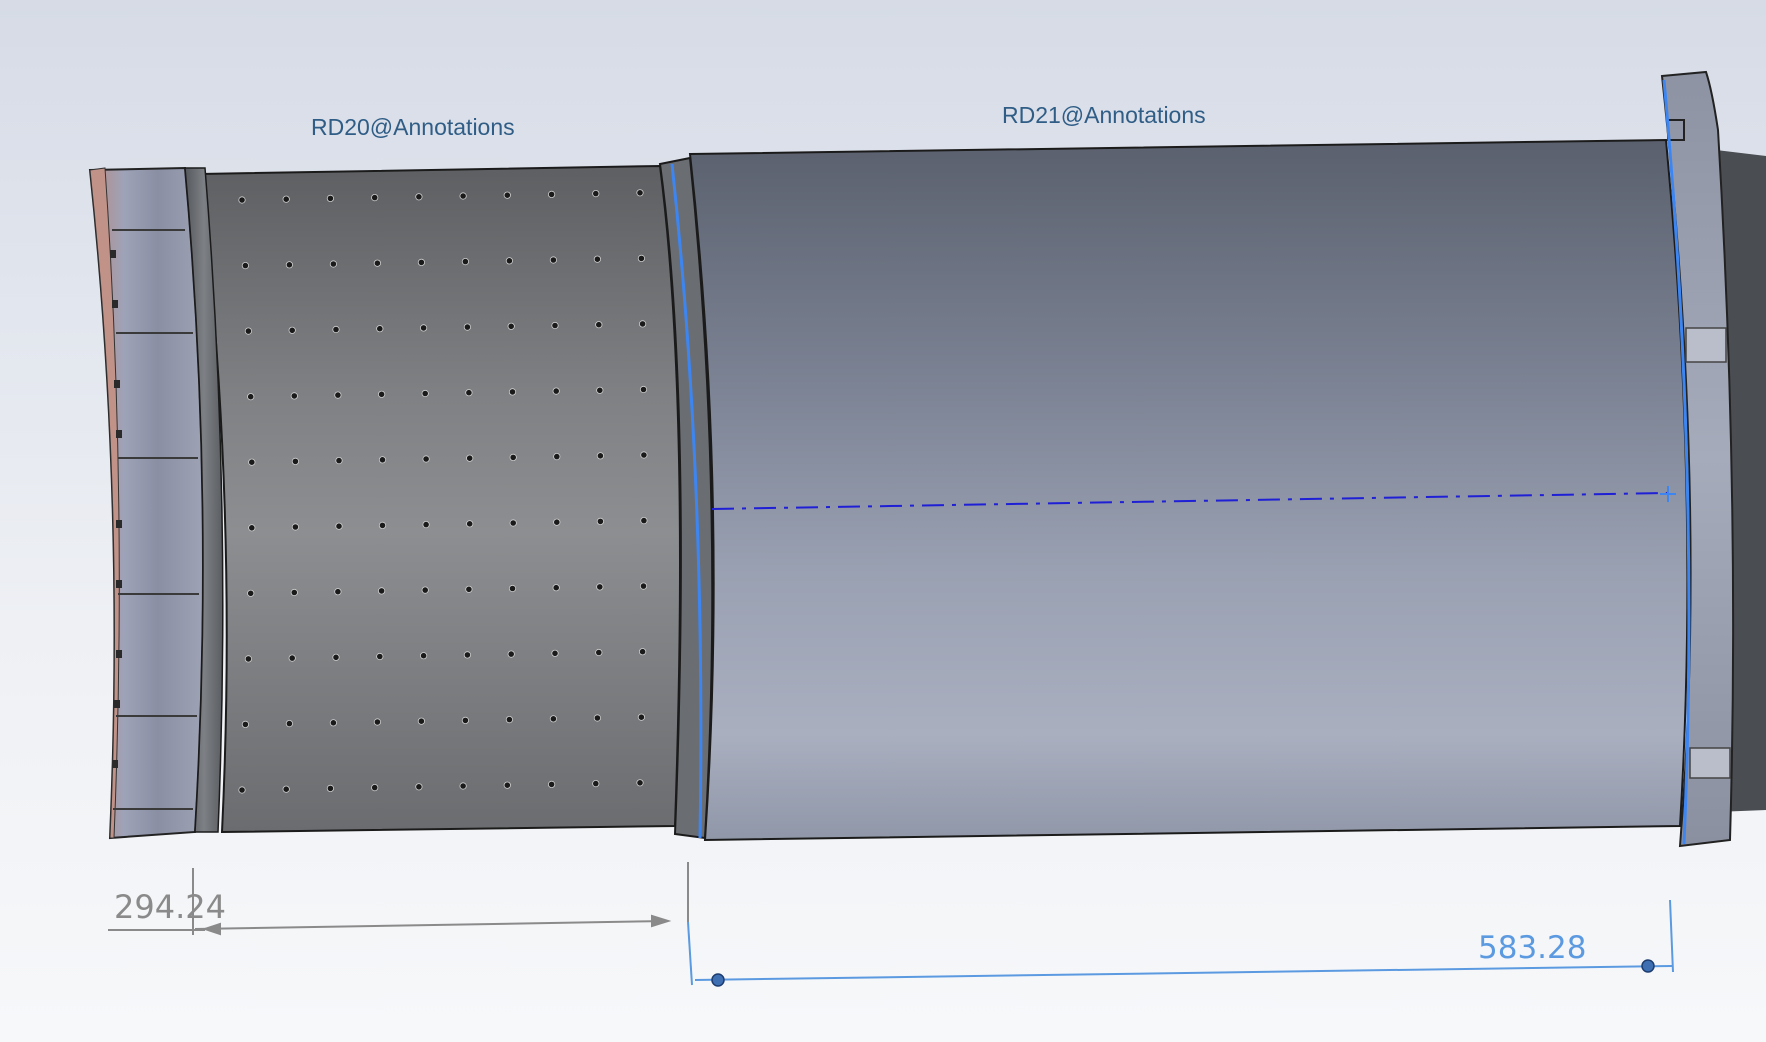 The height and width of the screenshot is (1042, 1766). What do you see at coordinates (718, 980) in the screenshot?
I see `dimension-583-handle-left` at bounding box center [718, 980].